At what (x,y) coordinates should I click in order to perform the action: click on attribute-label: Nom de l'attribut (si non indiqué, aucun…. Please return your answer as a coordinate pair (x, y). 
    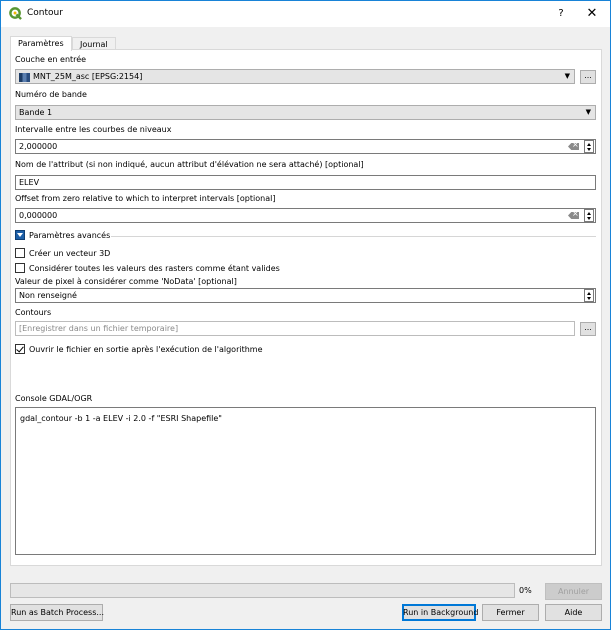
    Looking at the image, I should click on (189, 164).